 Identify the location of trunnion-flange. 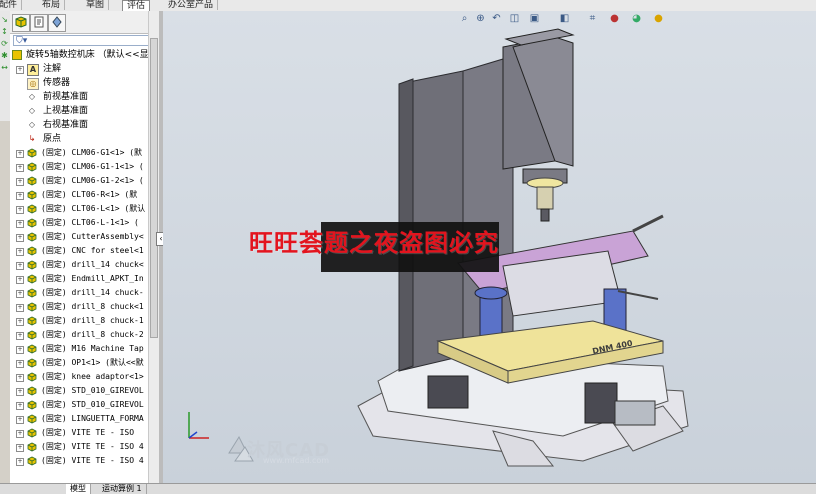
(491, 293).